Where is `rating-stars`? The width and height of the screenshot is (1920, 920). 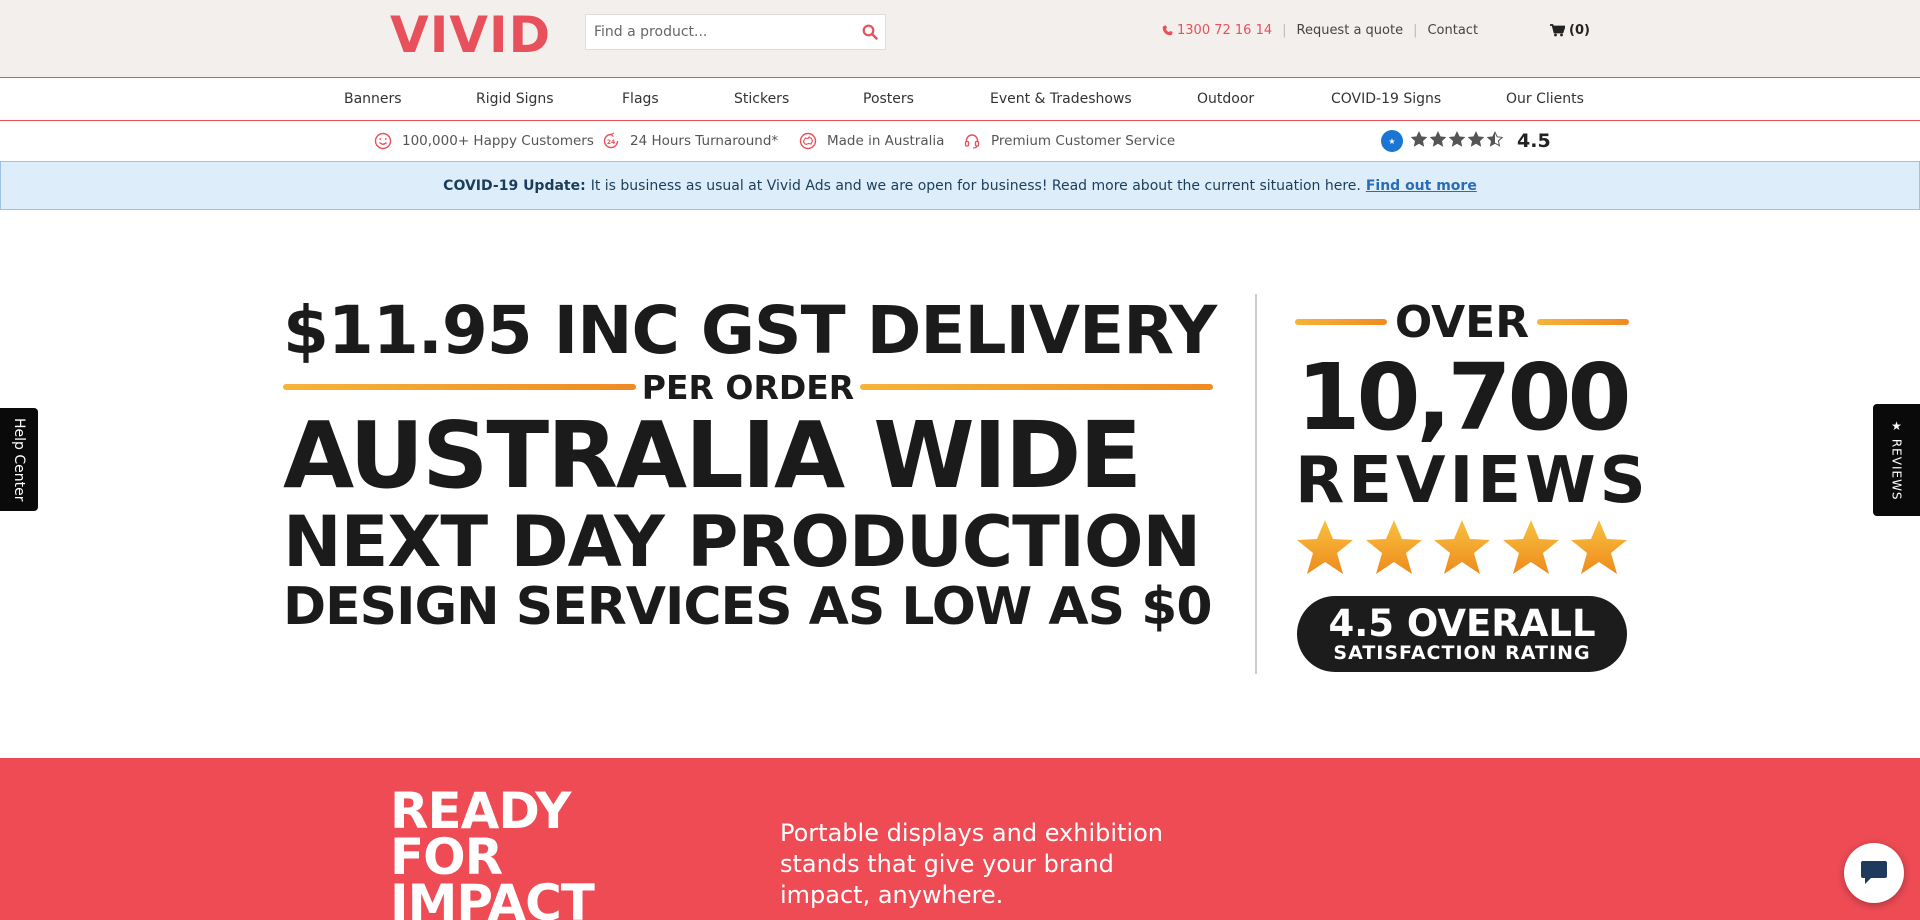
rating-stars is located at coordinates (1457, 141).